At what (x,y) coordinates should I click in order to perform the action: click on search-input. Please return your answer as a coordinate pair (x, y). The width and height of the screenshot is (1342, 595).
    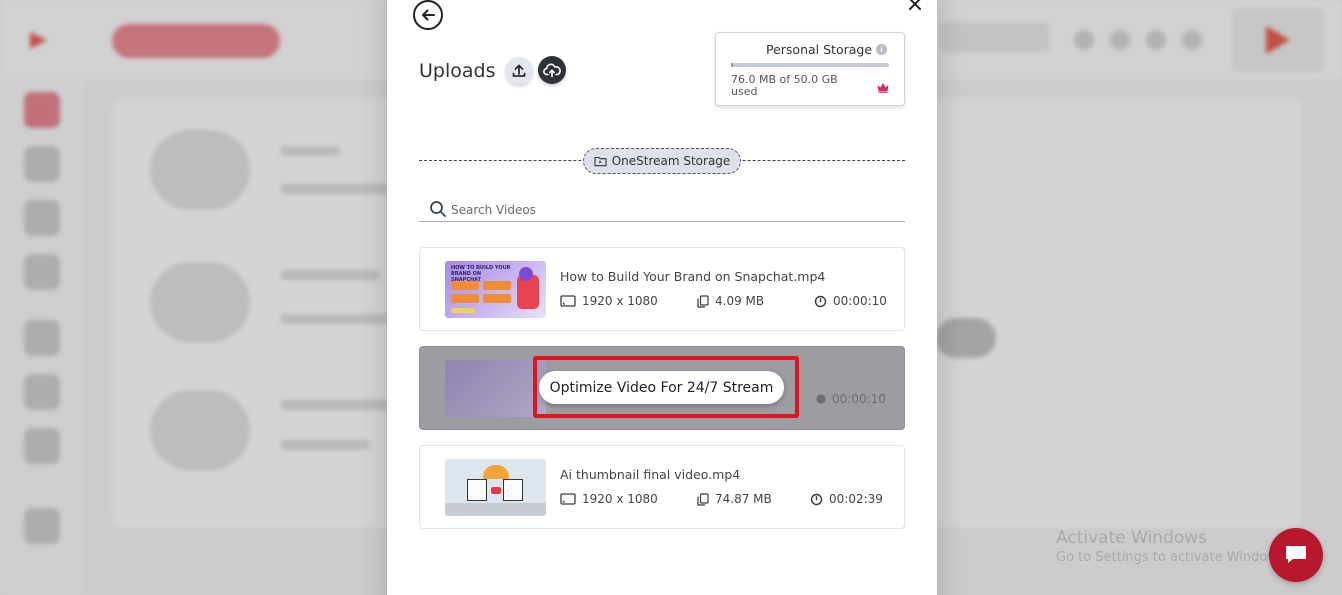
    Looking at the image, I should click on (671, 210).